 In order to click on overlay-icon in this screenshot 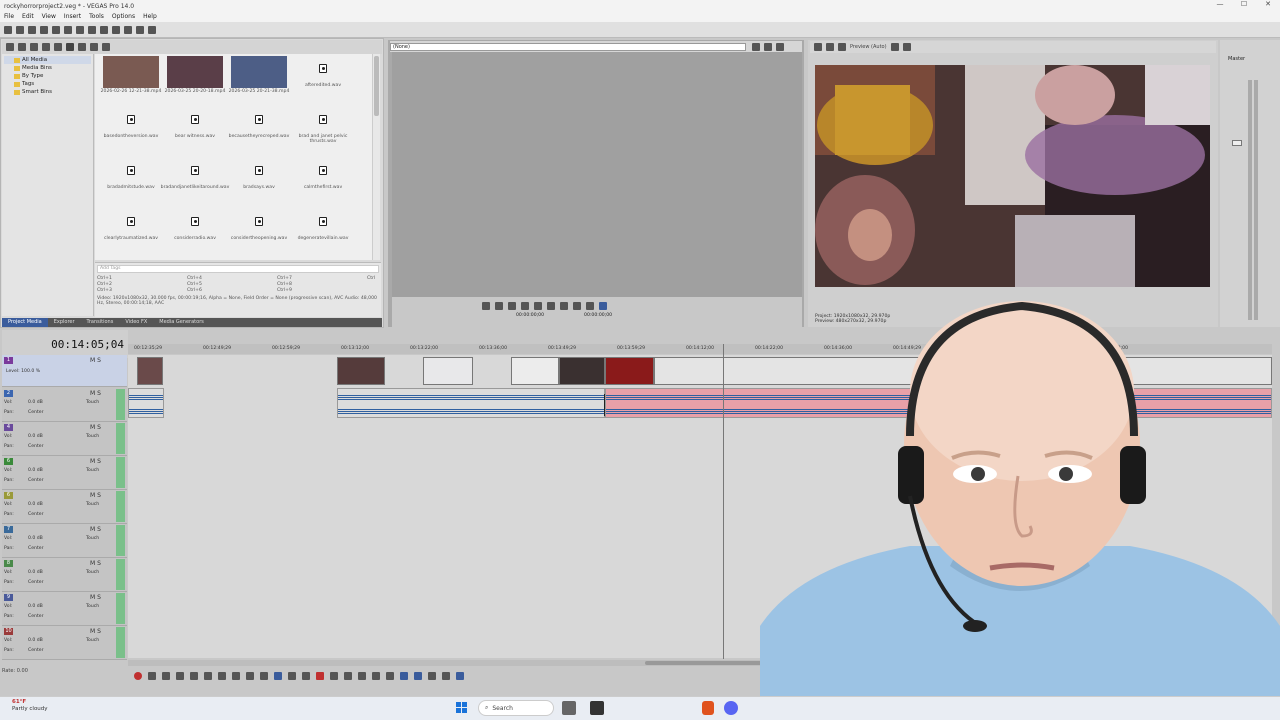, I will do `click(842, 47)`.